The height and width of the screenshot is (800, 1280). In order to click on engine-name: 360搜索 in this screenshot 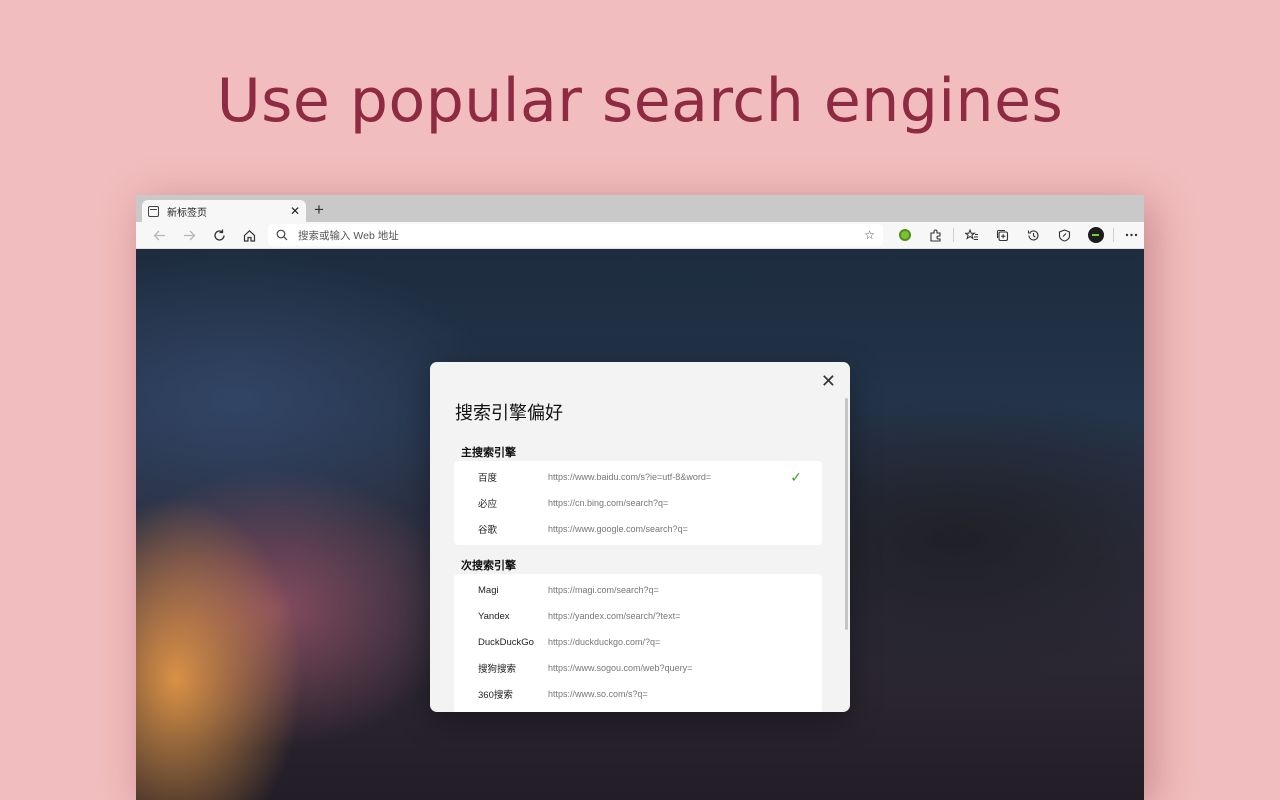, I will do `click(495, 695)`.